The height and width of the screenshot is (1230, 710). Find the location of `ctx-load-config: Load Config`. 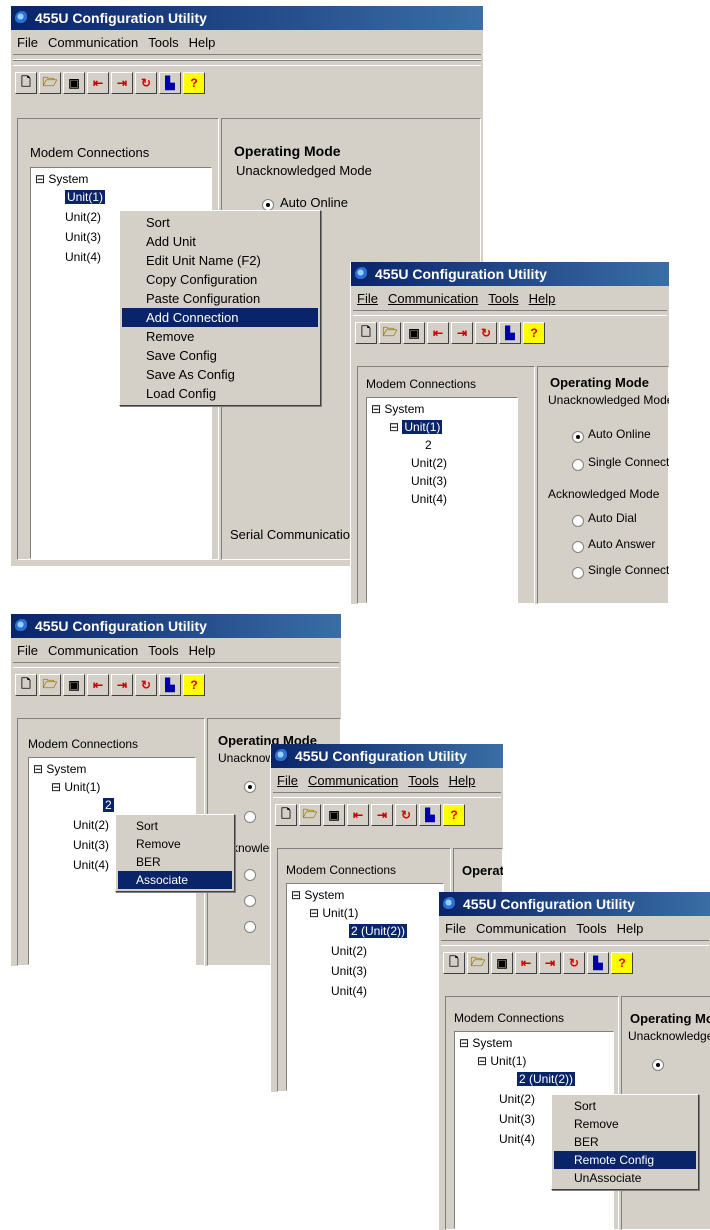

ctx-load-config: Load Config is located at coordinates (220, 393).